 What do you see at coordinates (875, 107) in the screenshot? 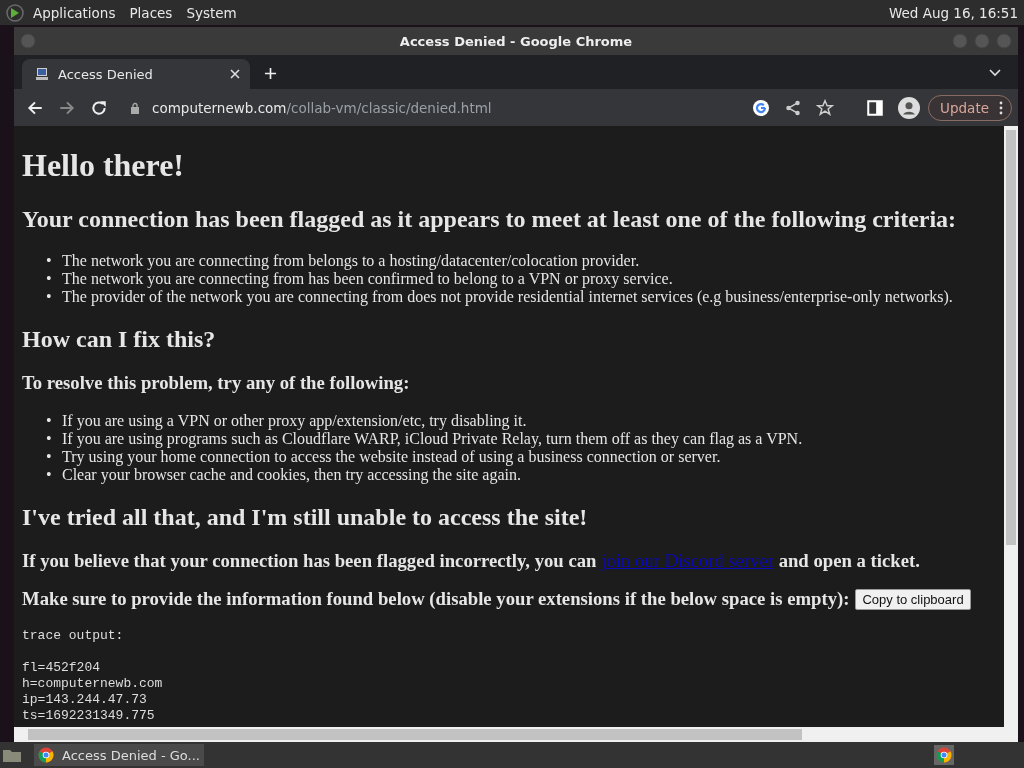
I see `side-panel-icon` at bounding box center [875, 107].